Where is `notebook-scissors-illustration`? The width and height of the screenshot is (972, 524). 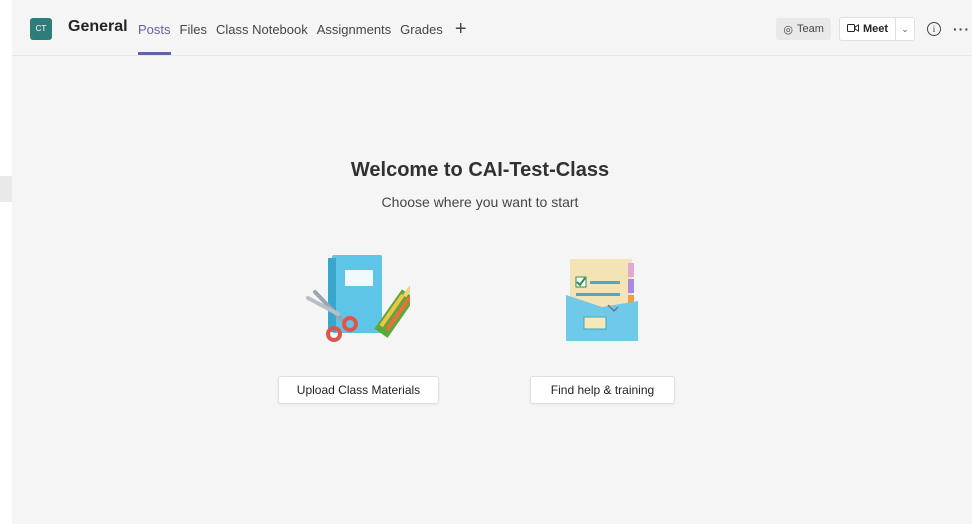 notebook-scissors-illustration is located at coordinates (358, 297).